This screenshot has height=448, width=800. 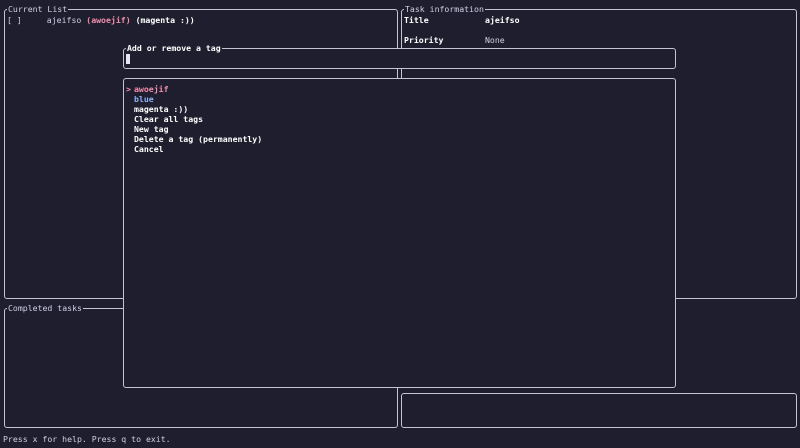 What do you see at coordinates (444, 9) in the screenshot?
I see `task-info-title: Task information` at bounding box center [444, 9].